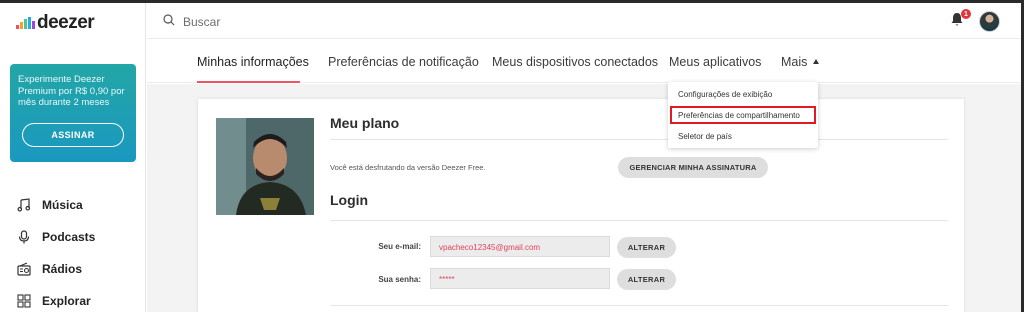 This screenshot has height=312, width=1024. What do you see at coordinates (575, 62) in the screenshot?
I see `tab-connected-devices: Meus dispositivos conectados` at bounding box center [575, 62].